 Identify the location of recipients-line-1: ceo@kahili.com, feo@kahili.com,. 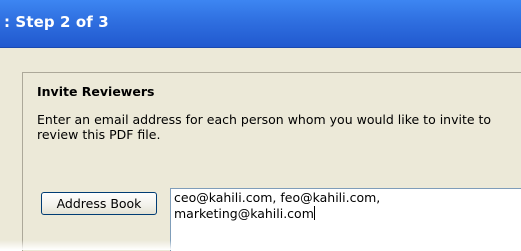
(277, 197).